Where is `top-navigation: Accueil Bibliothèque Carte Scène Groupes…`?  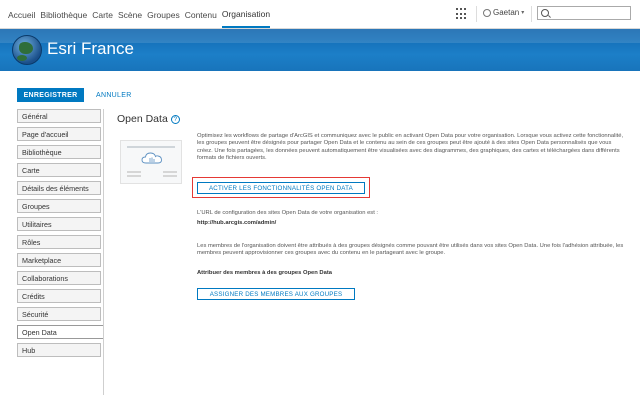 top-navigation: Accueil Bibliothèque Carte Scène Groupes… is located at coordinates (320, 14).